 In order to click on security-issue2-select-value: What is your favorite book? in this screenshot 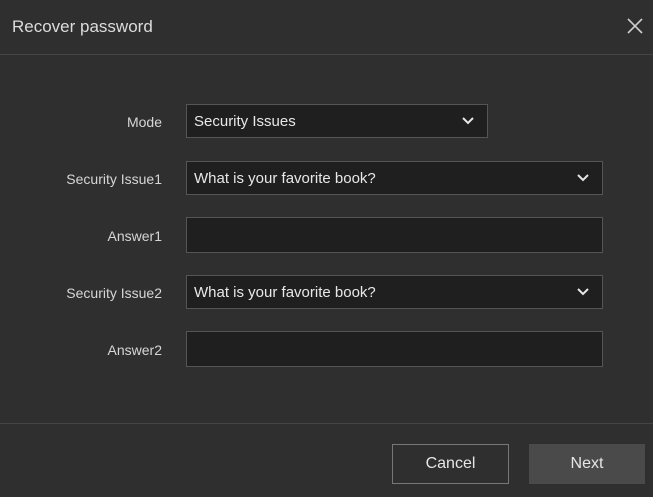, I will do `click(285, 292)`.